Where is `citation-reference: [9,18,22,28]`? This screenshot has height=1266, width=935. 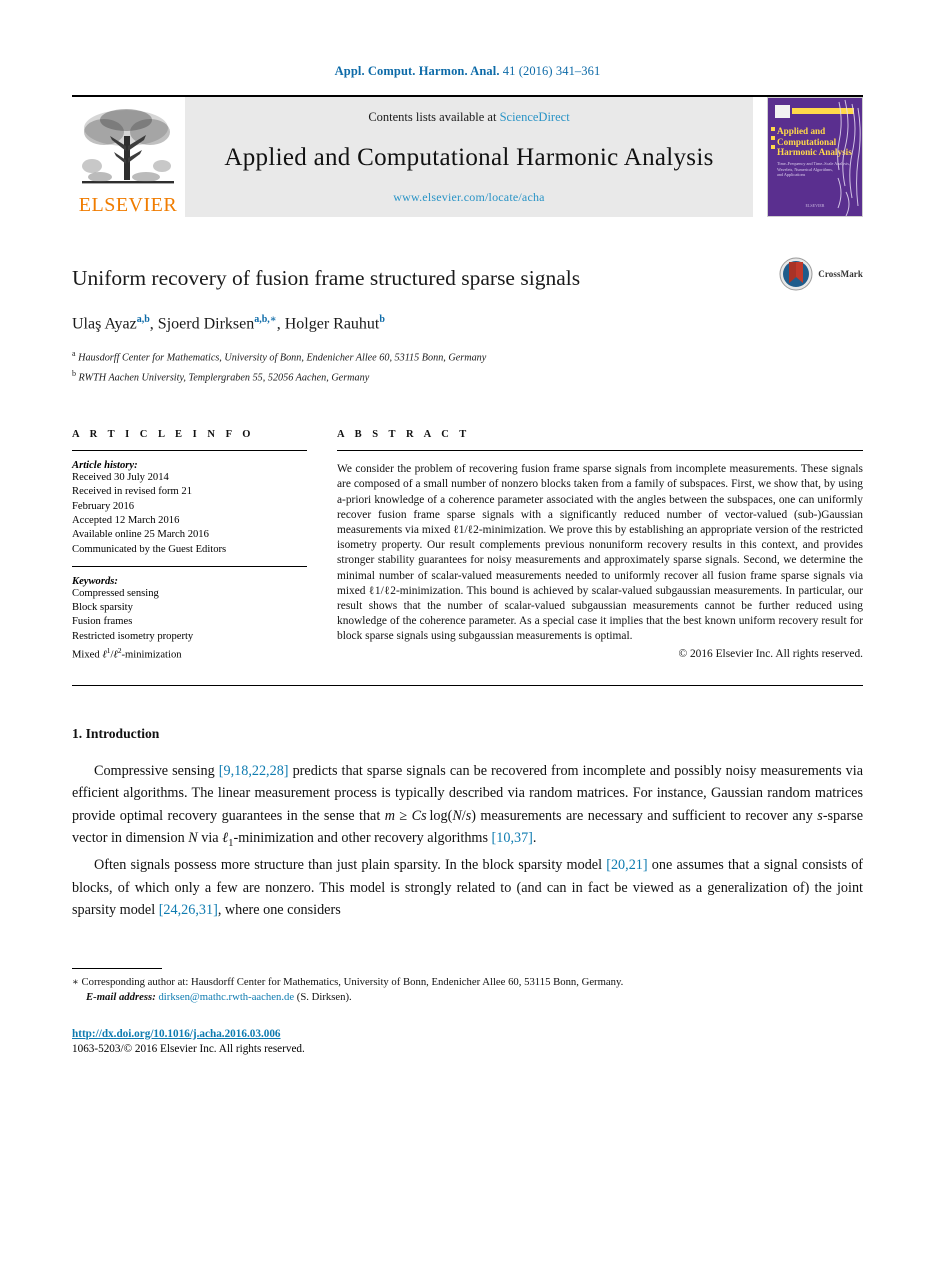
citation-reference: [9,18,22,28] is located at coordinates (254, 771).